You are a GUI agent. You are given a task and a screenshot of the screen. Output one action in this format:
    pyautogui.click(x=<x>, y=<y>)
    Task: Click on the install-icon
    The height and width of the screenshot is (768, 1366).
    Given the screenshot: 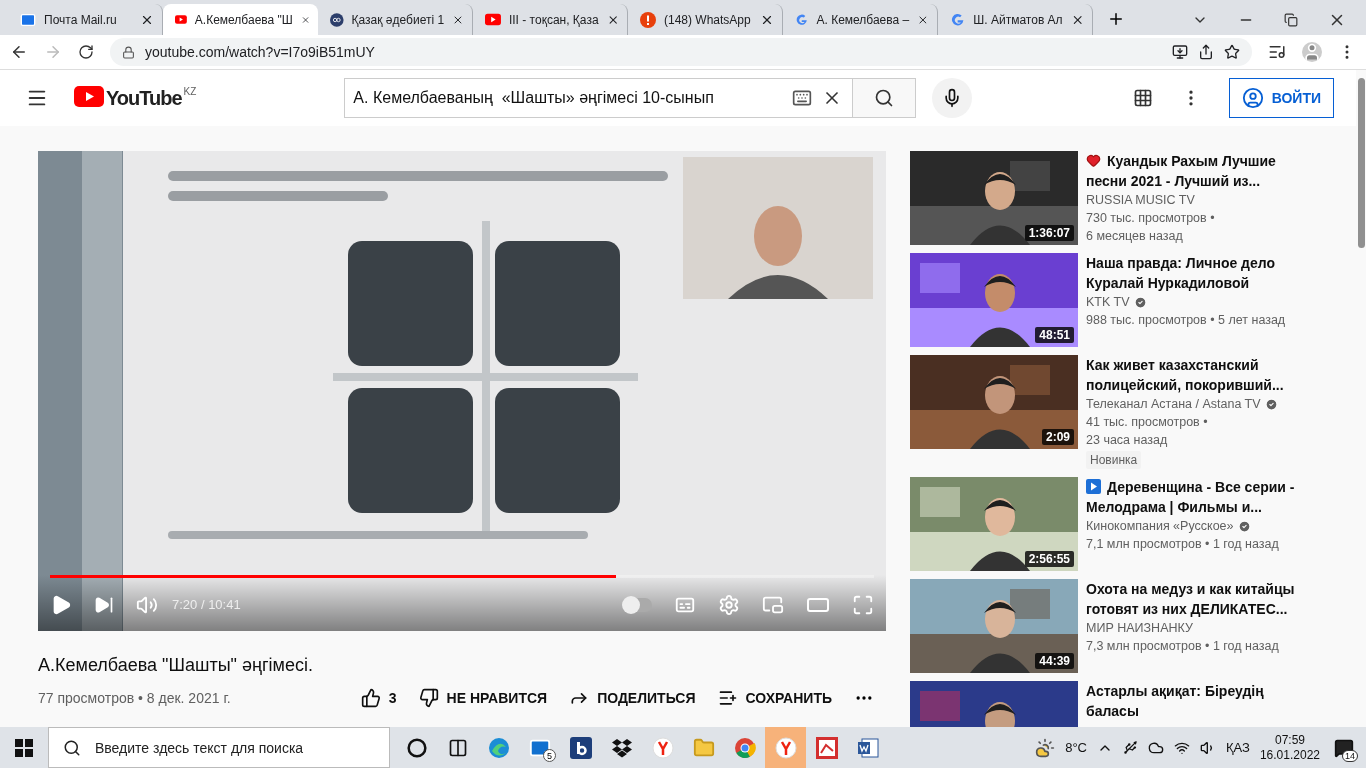 What is the action you would take?
    pyautogui.click(x=1180, y=52)
    